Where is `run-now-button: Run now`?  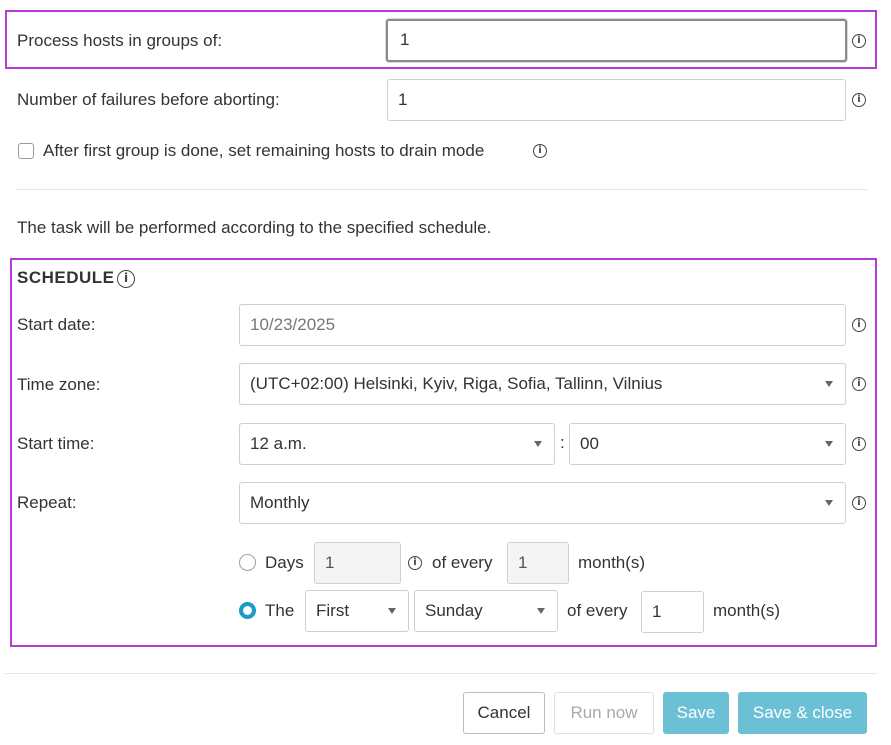
run-now-button: Run now is located at coordinates (604, 713).